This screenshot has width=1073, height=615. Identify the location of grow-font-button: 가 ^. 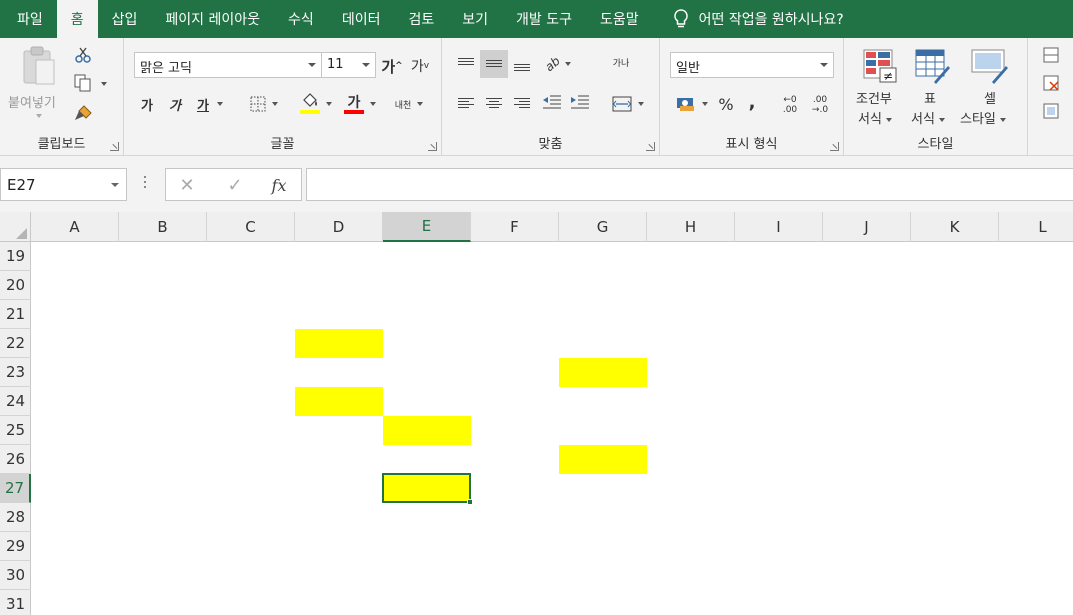
(392, 66).